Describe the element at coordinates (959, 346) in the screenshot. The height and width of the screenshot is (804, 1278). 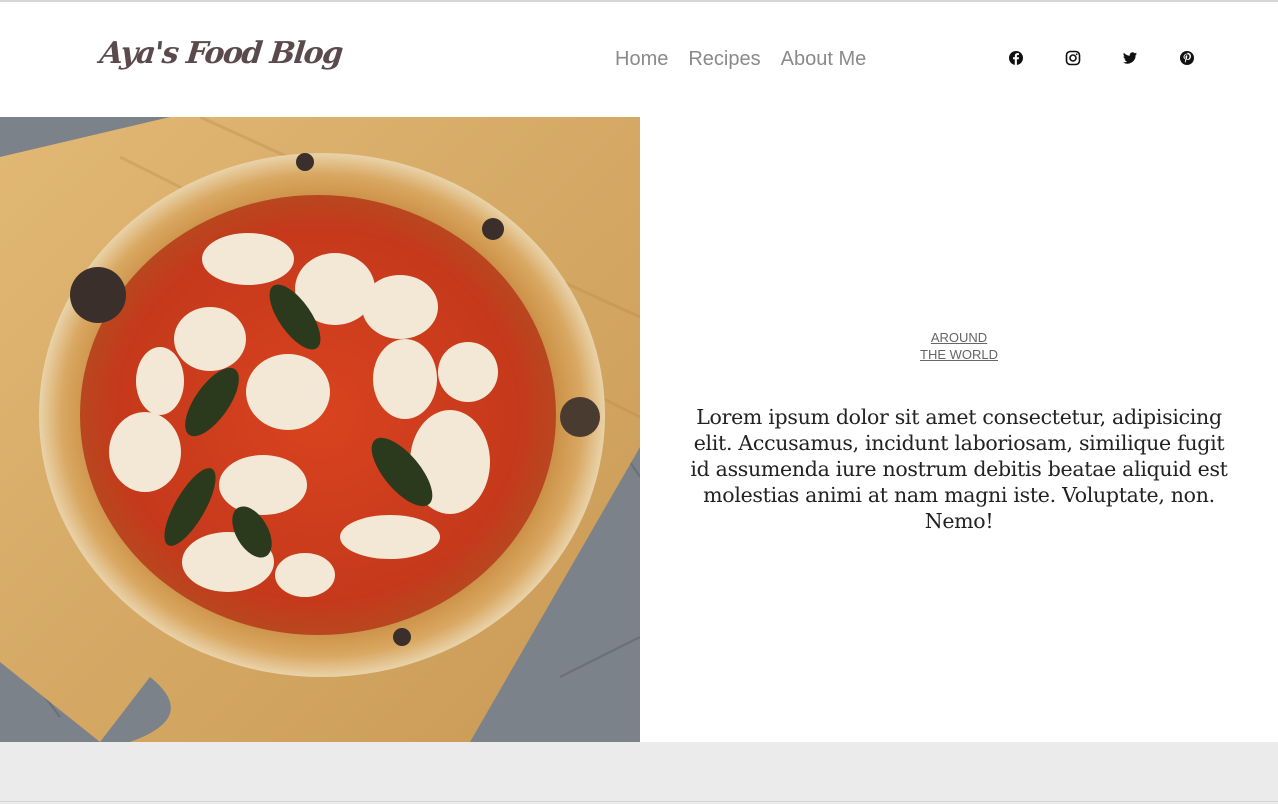
I see `category-link: AROUND THE WORLD` at that location.